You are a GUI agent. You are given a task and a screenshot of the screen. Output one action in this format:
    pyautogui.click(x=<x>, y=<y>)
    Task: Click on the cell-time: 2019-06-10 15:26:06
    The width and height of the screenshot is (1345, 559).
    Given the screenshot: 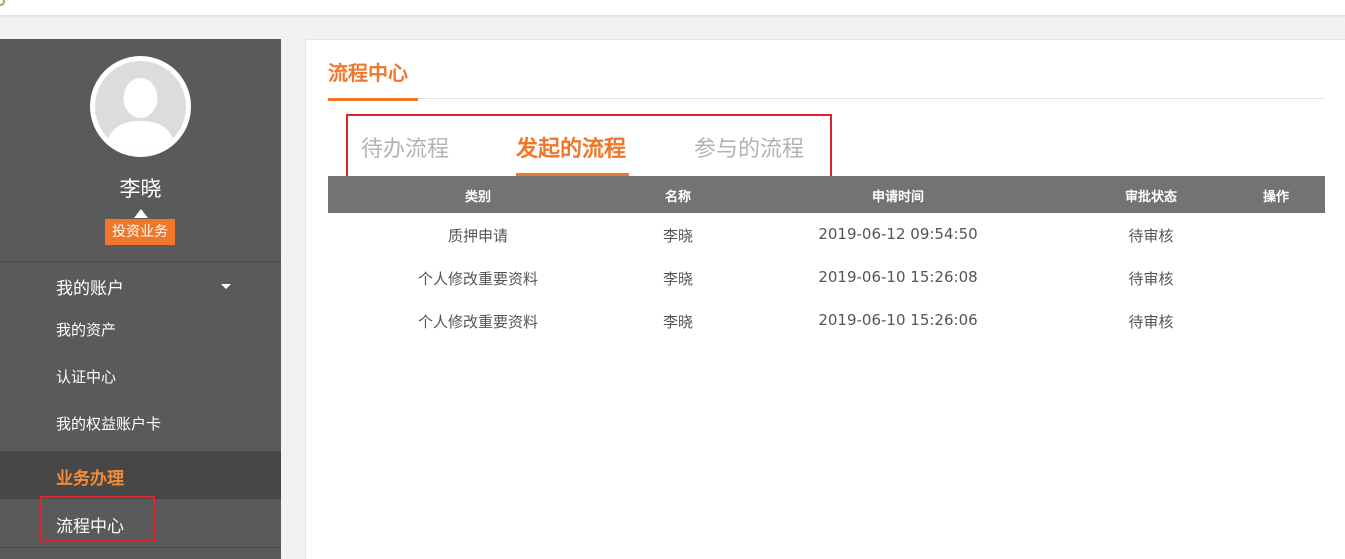 What is the action you would take?
    pyautogui.click(x=898, y=320)
    